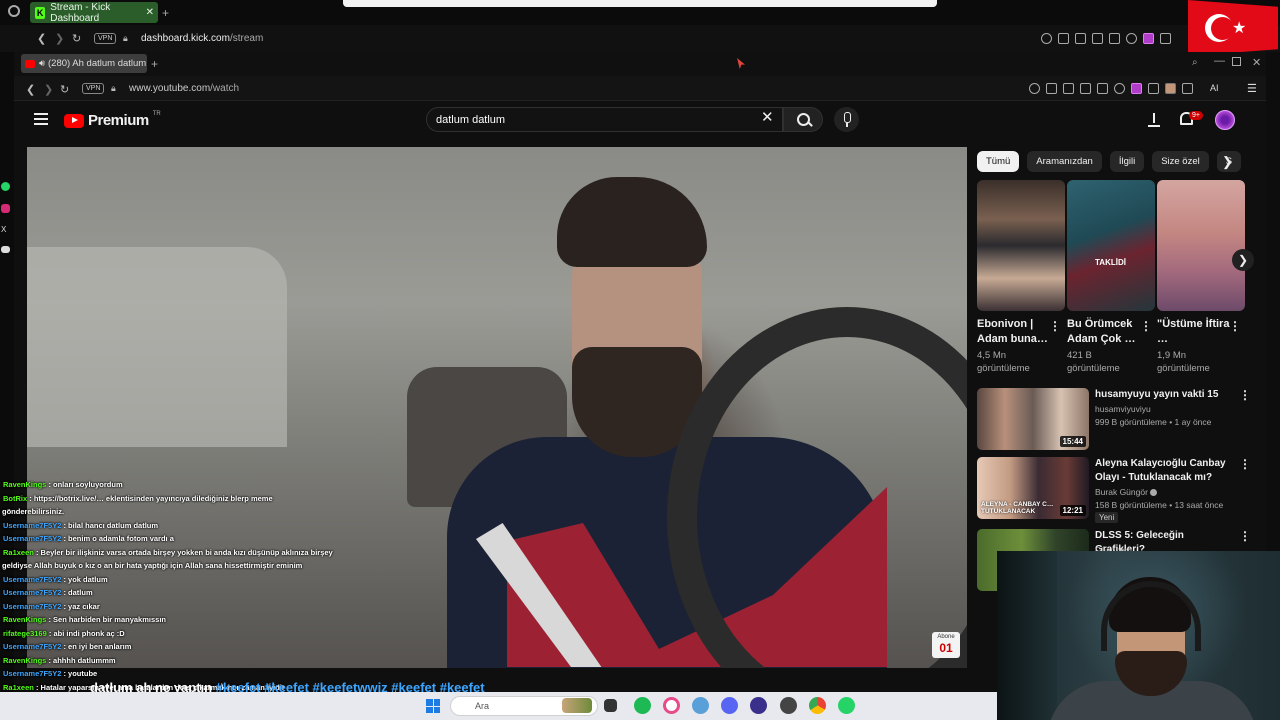  What do you see at coordinates (112, 120) in the screenshot?
I see `youtube-premium-logo: Premium TR` at bounding box center [112, 120].